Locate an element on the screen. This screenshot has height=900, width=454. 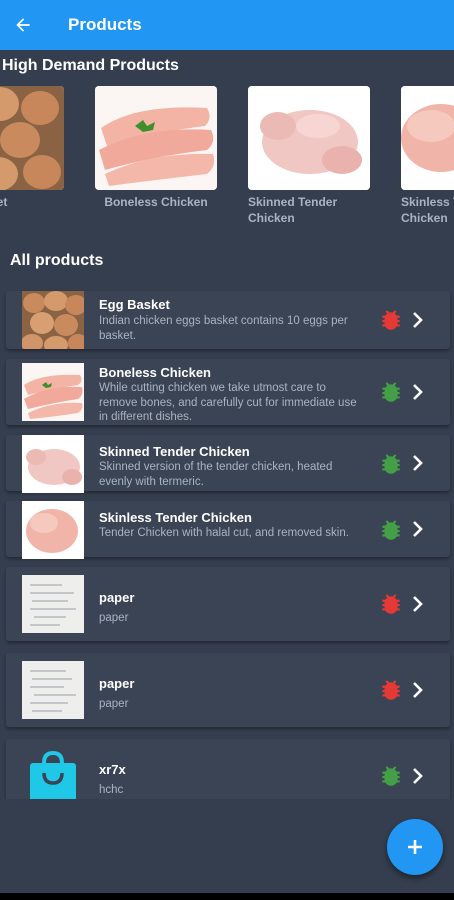
high-demand-item: Egg Basket is located at coordinates (32, 148).